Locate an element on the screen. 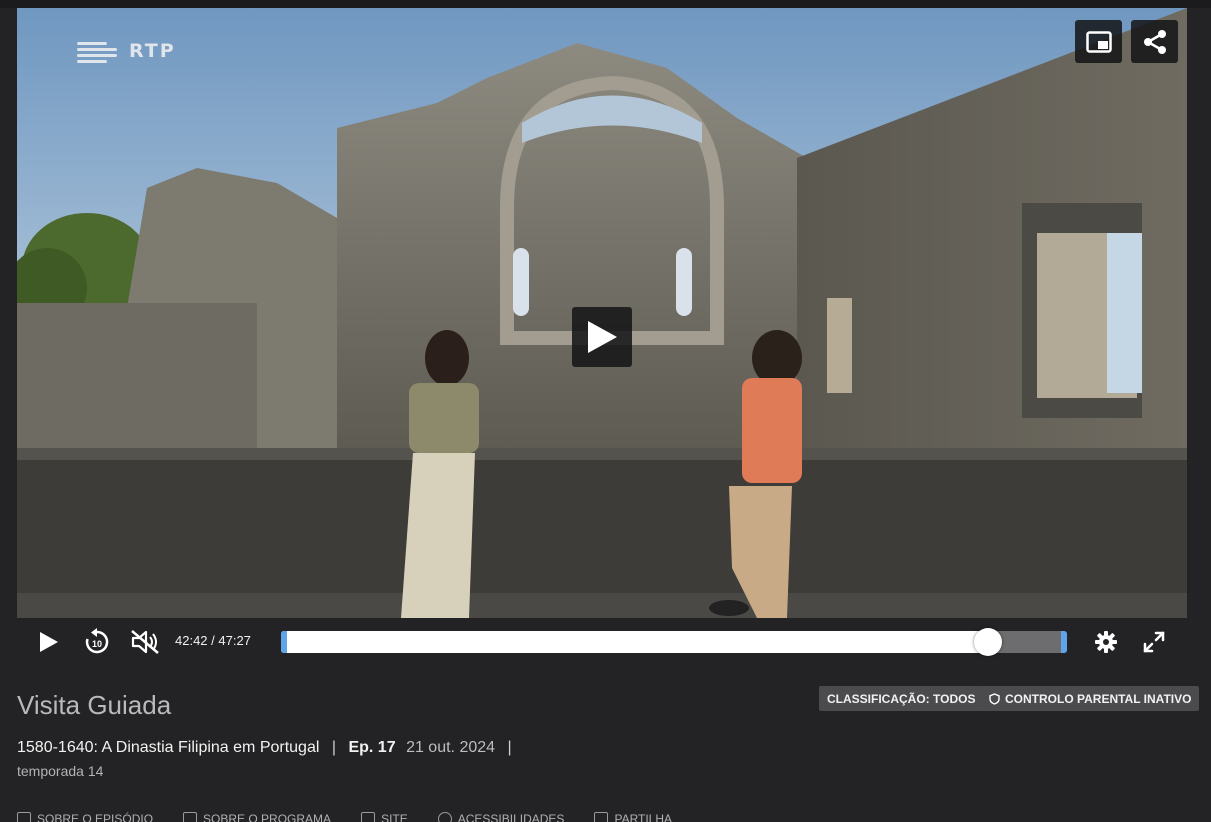 The height and width of the screenshot is (822, 1211). tab-site: SITE is located at coordinates (384, 817).